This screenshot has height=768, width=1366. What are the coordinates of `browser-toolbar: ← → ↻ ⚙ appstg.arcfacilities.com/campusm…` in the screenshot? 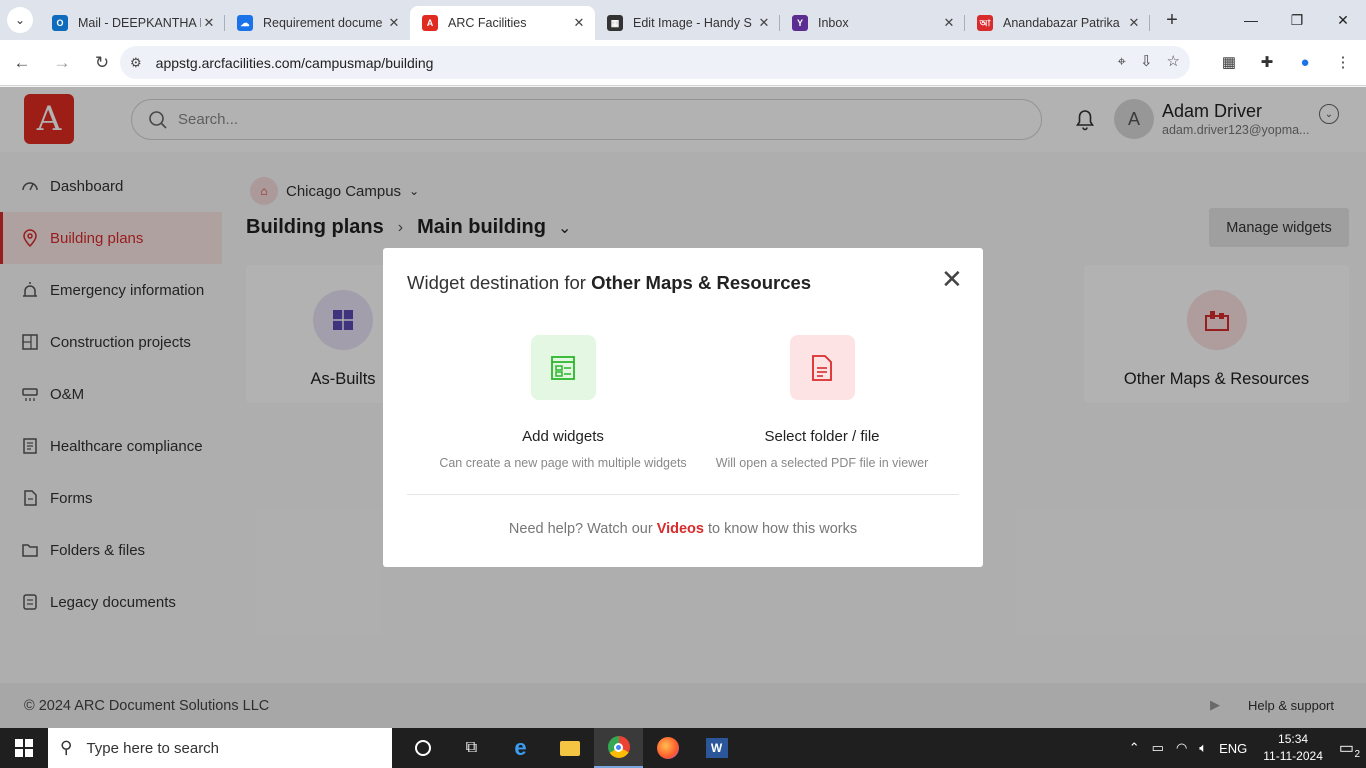 It's located at (683, 63).